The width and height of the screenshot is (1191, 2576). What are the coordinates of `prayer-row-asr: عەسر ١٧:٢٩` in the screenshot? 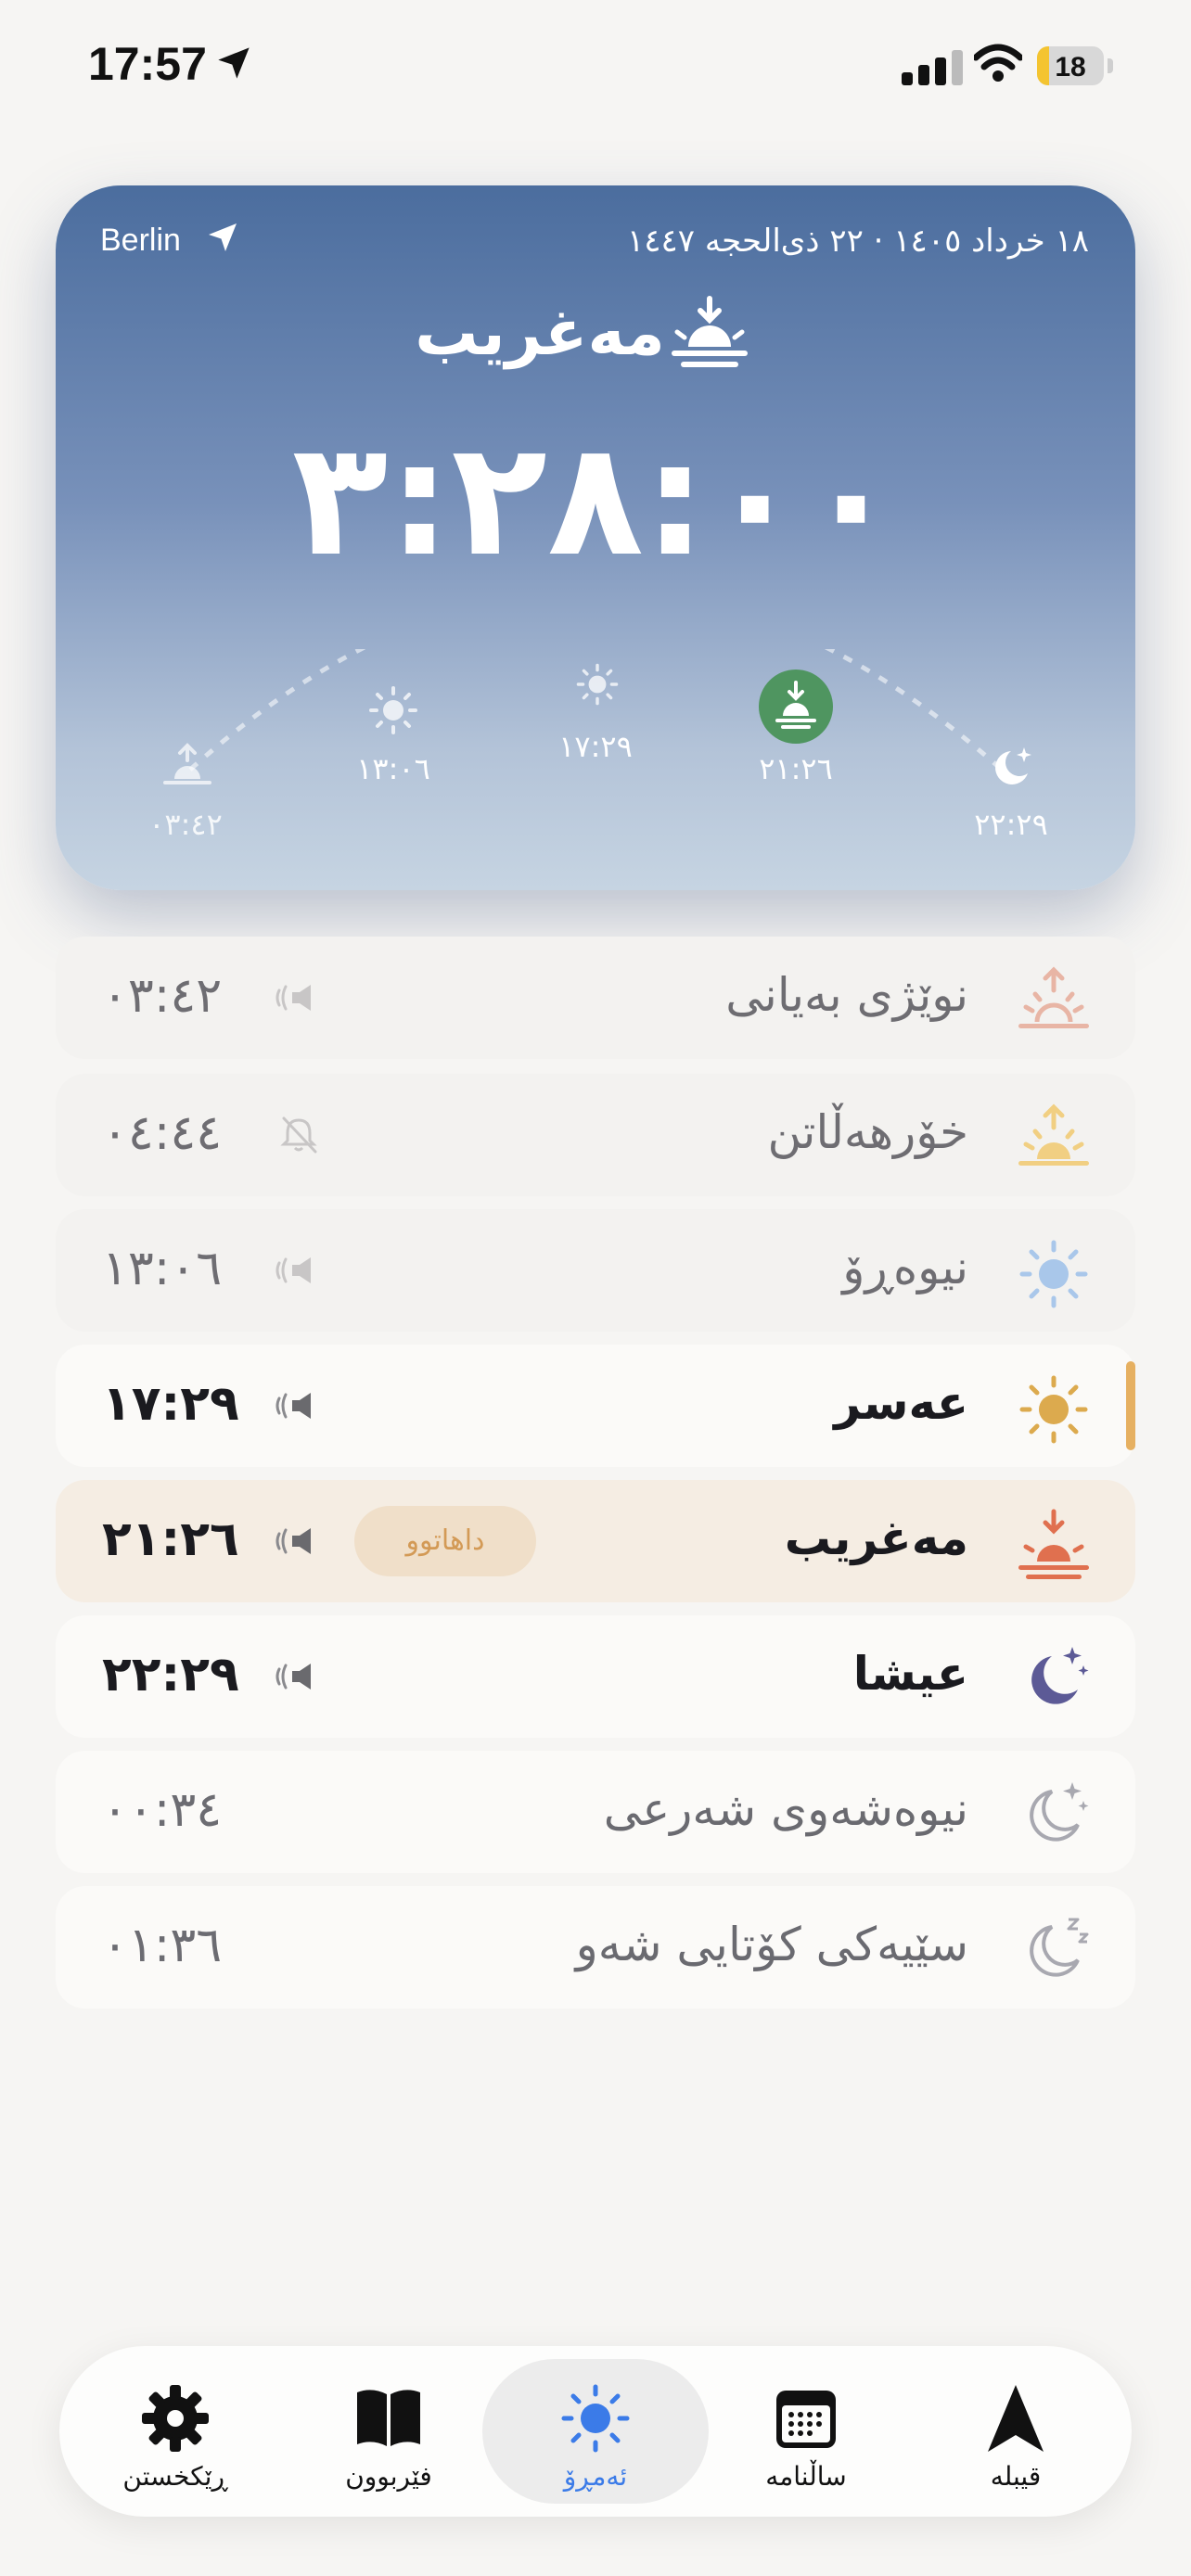 It's located at (595, 1406).